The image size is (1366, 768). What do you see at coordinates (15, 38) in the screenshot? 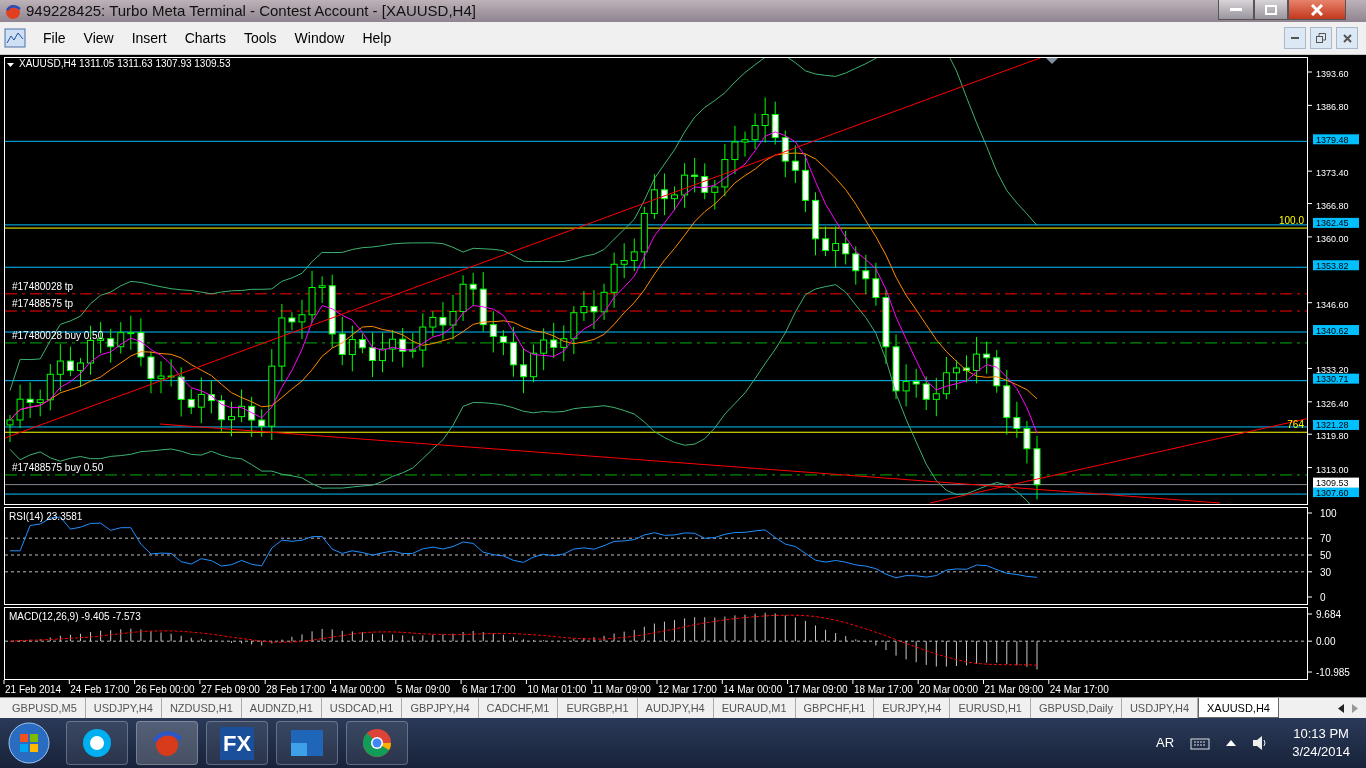
I see `chart-window-icon` at bounding box center [15, 38].